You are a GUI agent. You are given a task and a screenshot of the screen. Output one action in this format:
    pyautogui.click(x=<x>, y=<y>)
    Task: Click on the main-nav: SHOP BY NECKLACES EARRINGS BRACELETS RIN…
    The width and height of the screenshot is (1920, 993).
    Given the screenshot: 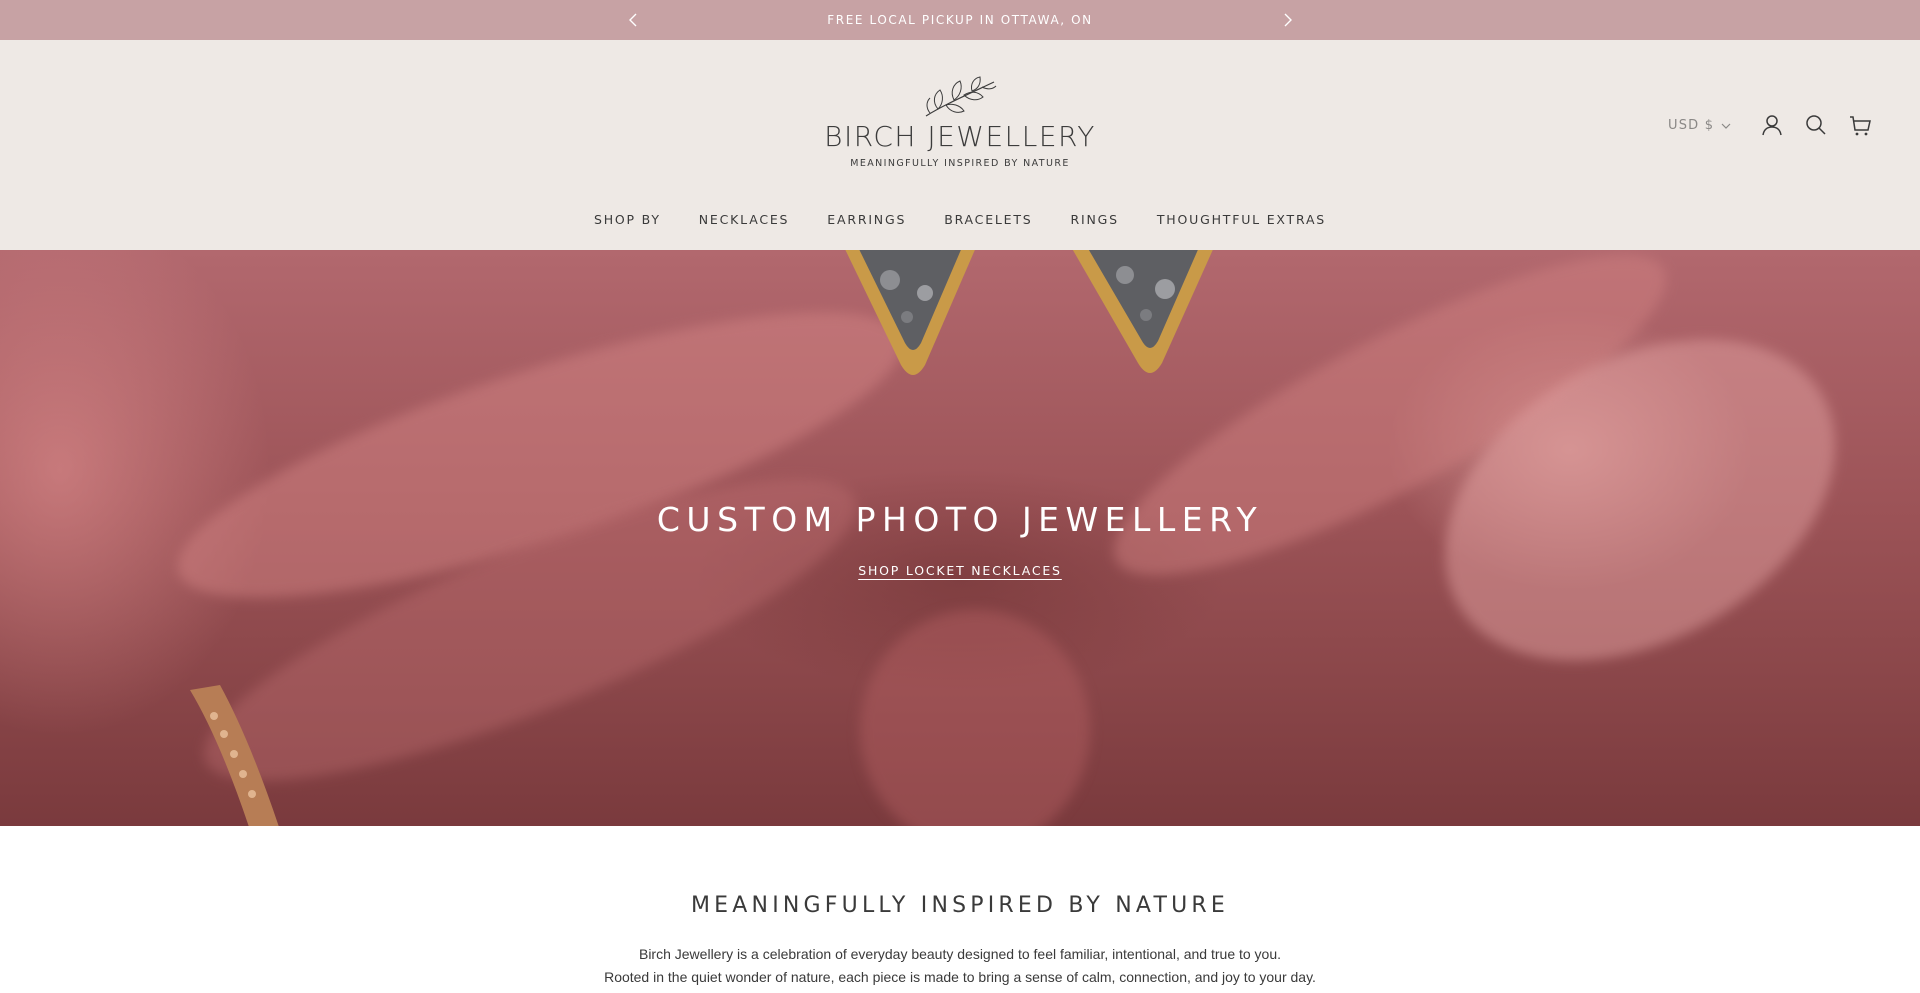 What is the action you would take?
    pyautogui.click(x=960, y=220)
    